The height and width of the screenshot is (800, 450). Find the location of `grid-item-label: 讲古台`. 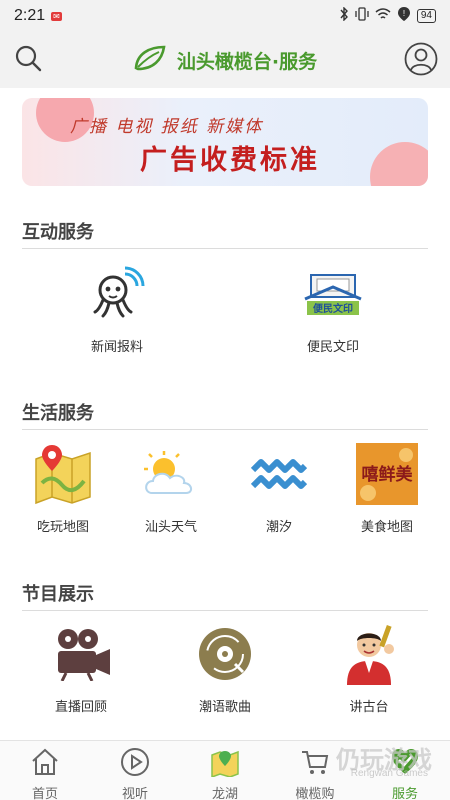

grid-item-label: 讲古台 is located at coordinates (369, 707).